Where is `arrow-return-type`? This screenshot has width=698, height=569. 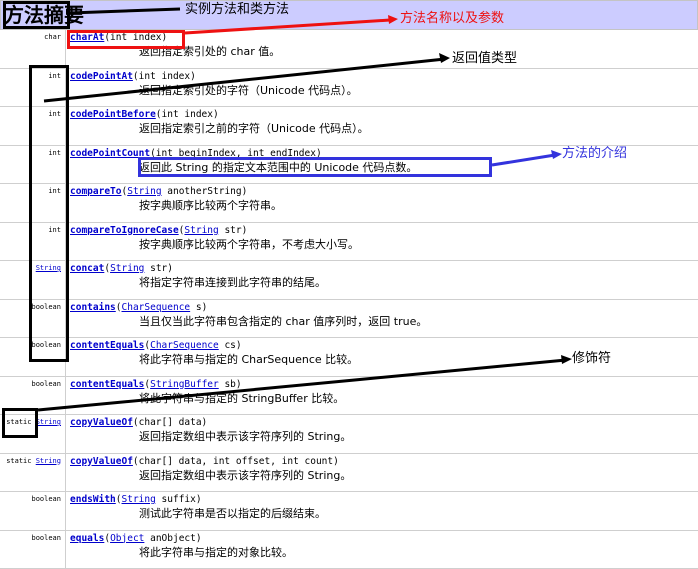
arrow-return-type is located at coordinates (444, 58).